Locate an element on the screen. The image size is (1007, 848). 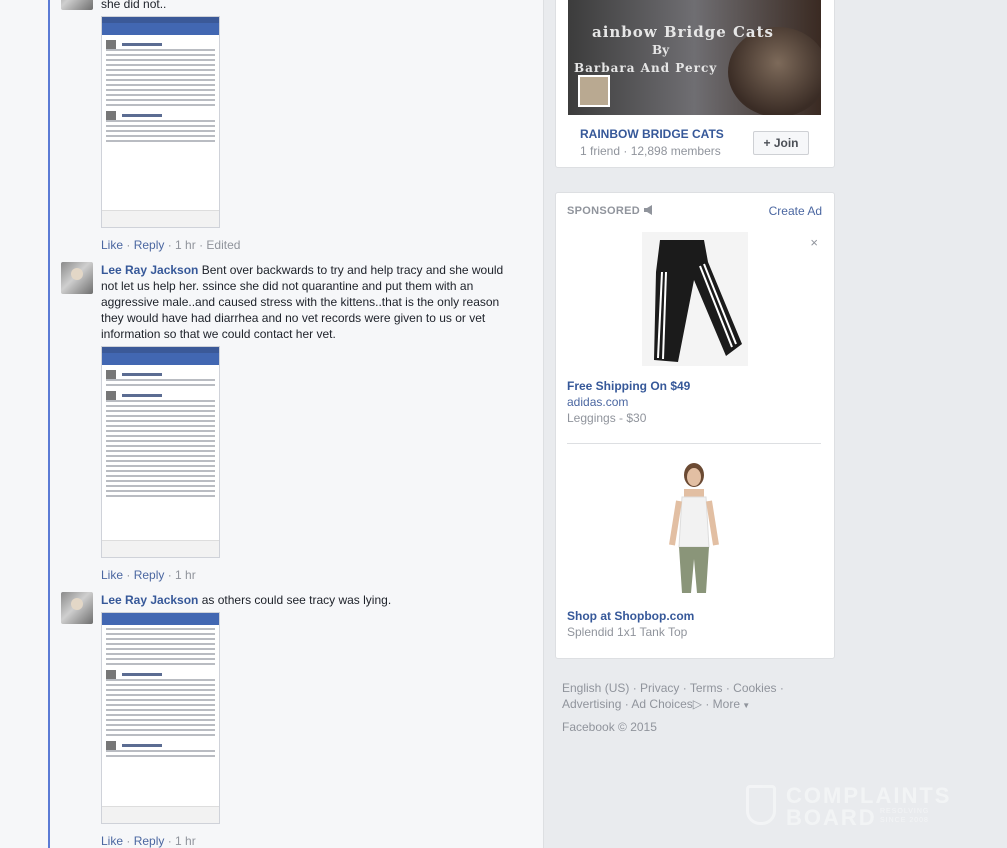
banner-by: By is located at coordinates (661, 50).